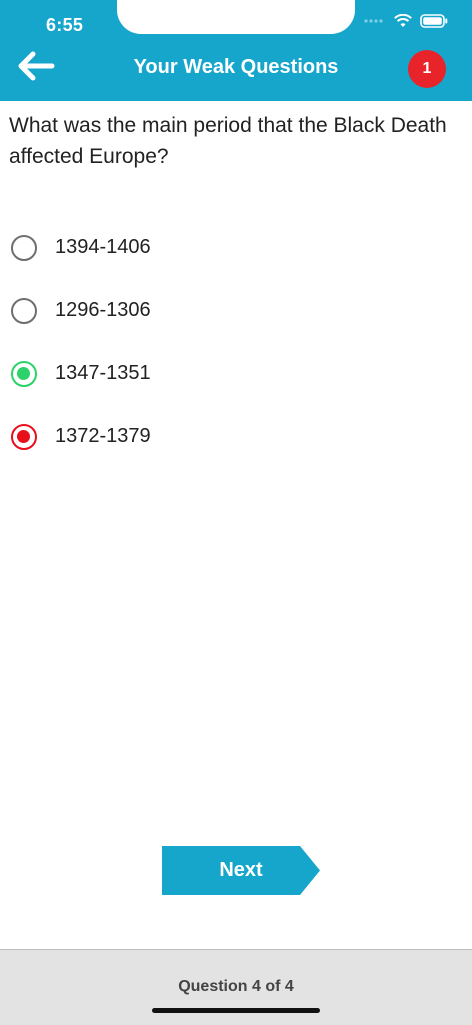  What do you see at coordinates (427, 69) in the screenshot?
I see `notification-badge: 1` at bounding box center [427, 69].